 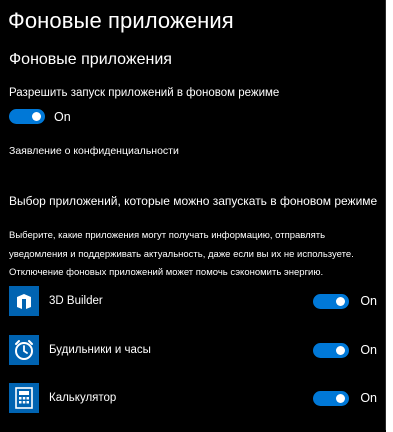 I want to click on calculator-icon, so click(x=24, y=398).